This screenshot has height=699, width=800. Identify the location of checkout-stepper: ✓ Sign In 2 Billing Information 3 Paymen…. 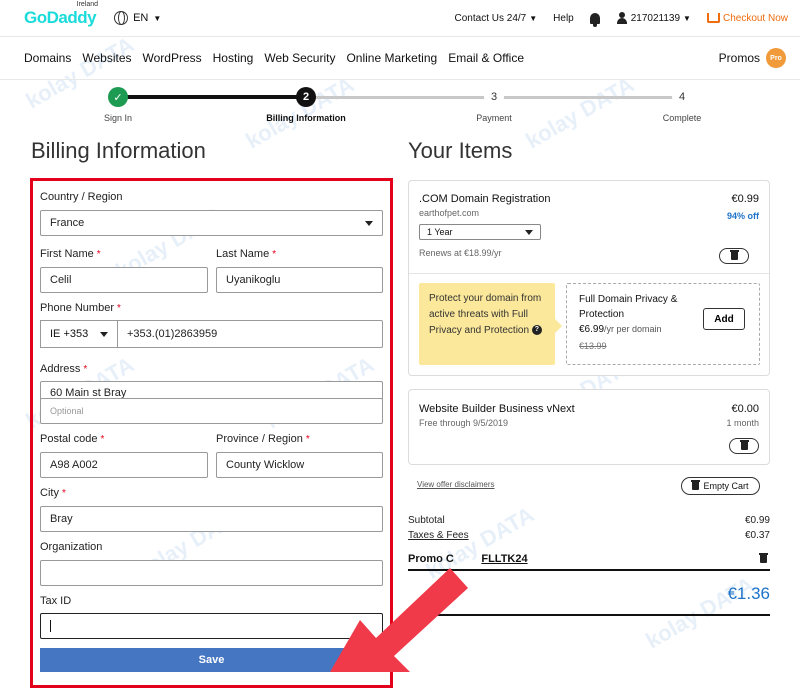
(400, 105).